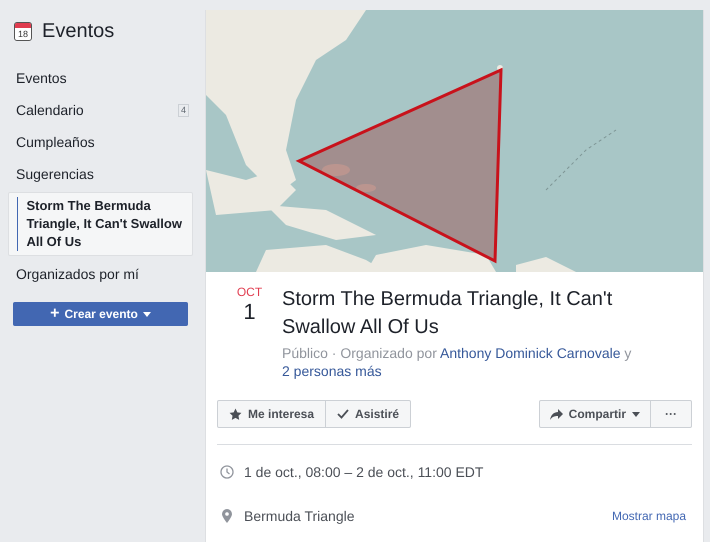  I want to click on share-arrow-icon, so click(556, 414).